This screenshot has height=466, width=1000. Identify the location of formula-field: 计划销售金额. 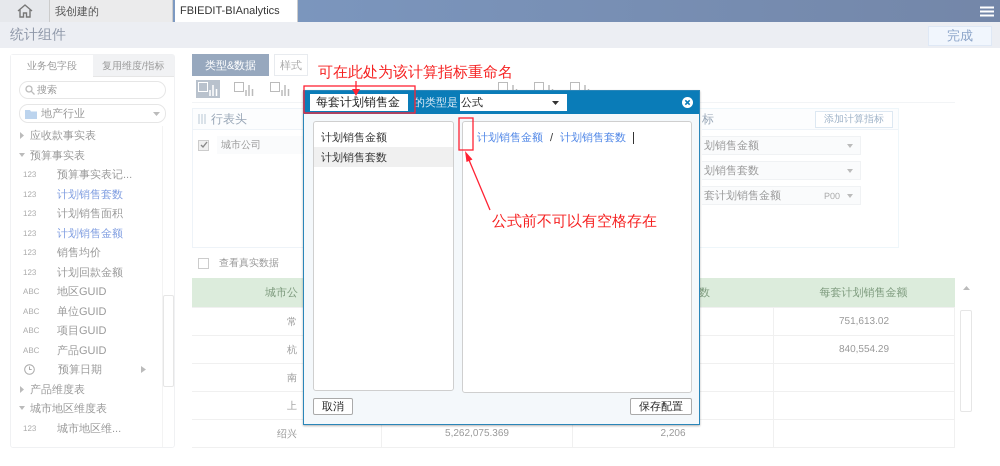
(510, 137).